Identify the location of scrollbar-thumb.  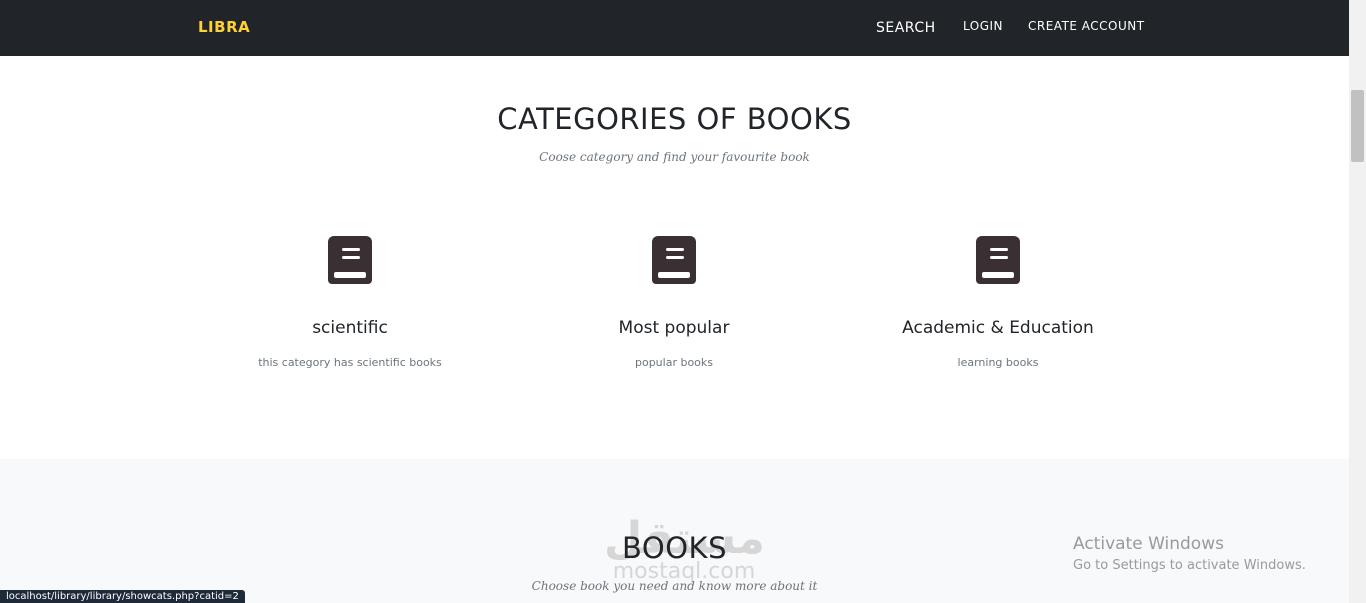
(1357, 126).